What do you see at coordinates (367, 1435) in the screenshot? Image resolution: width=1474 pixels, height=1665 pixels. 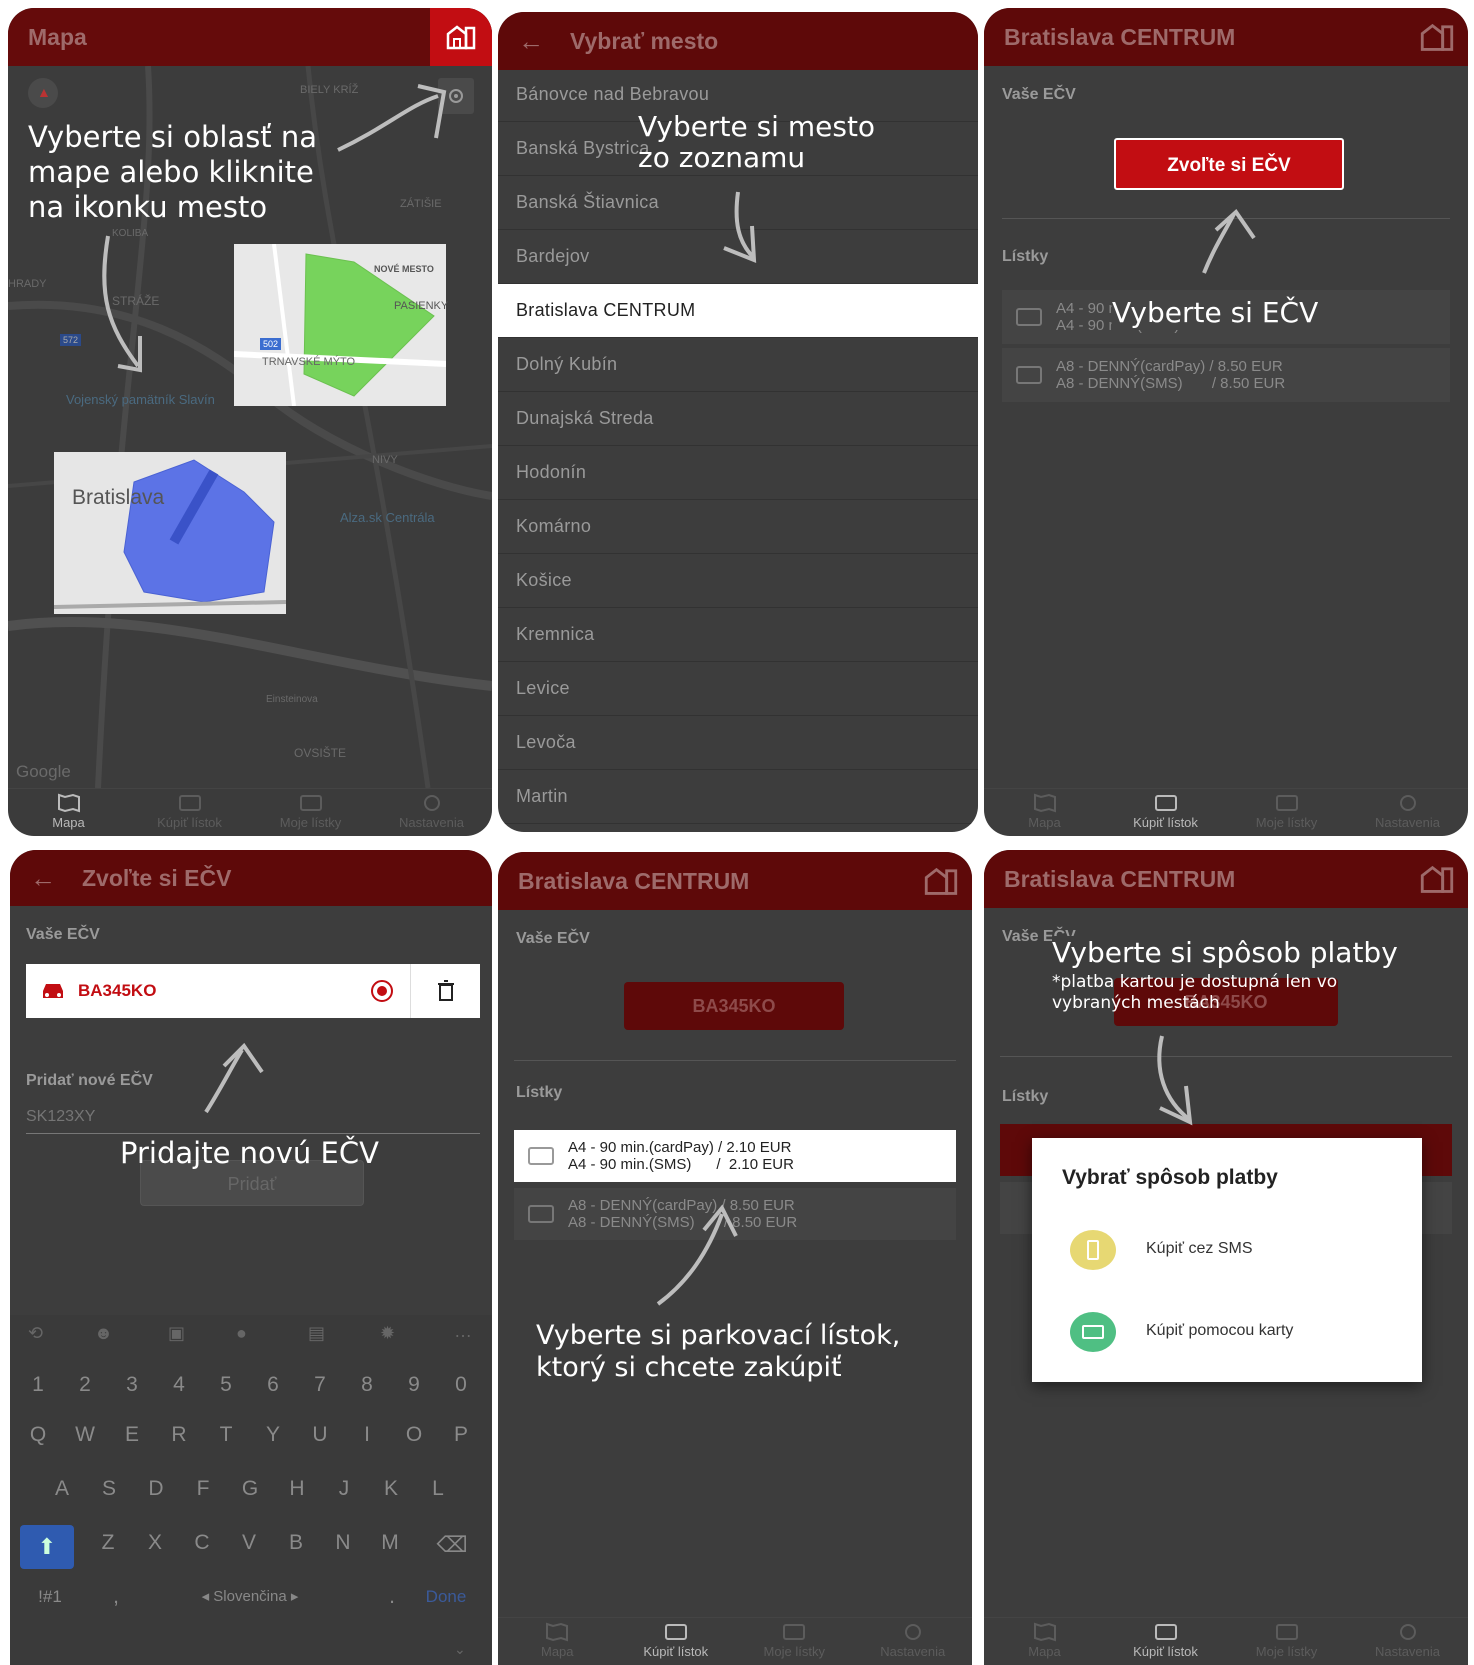 I see `key: I` at bounding box center [367, 1435].